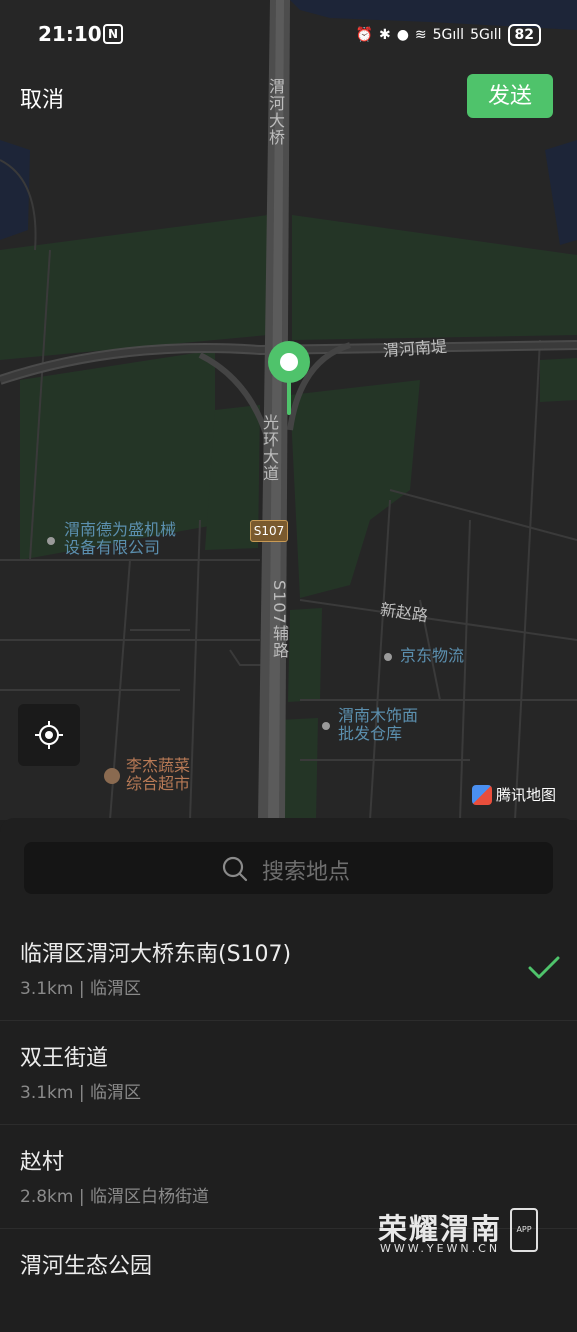 This screenshot has height=1332, width=577. Describe the element at coordinates (42, 98) in the screenshot. I see `cancel-button: 取消` at that location.